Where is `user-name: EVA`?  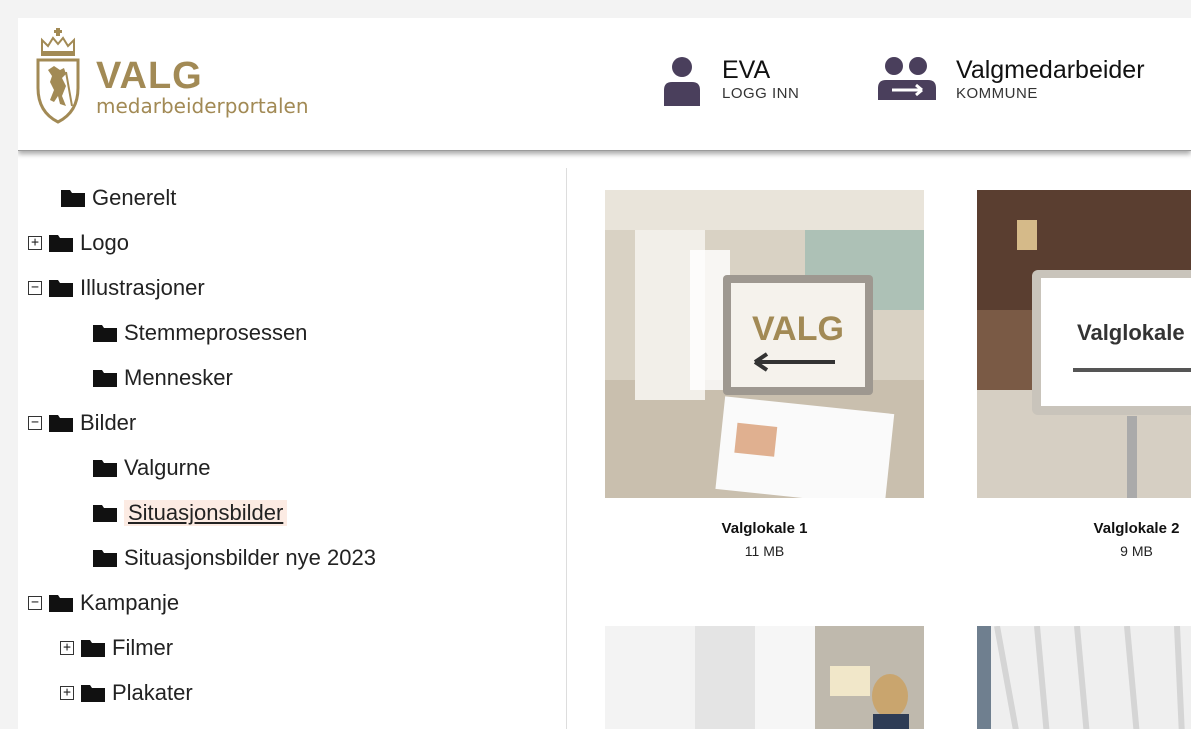
user-name: EVA is located at coordinates (746, 70).